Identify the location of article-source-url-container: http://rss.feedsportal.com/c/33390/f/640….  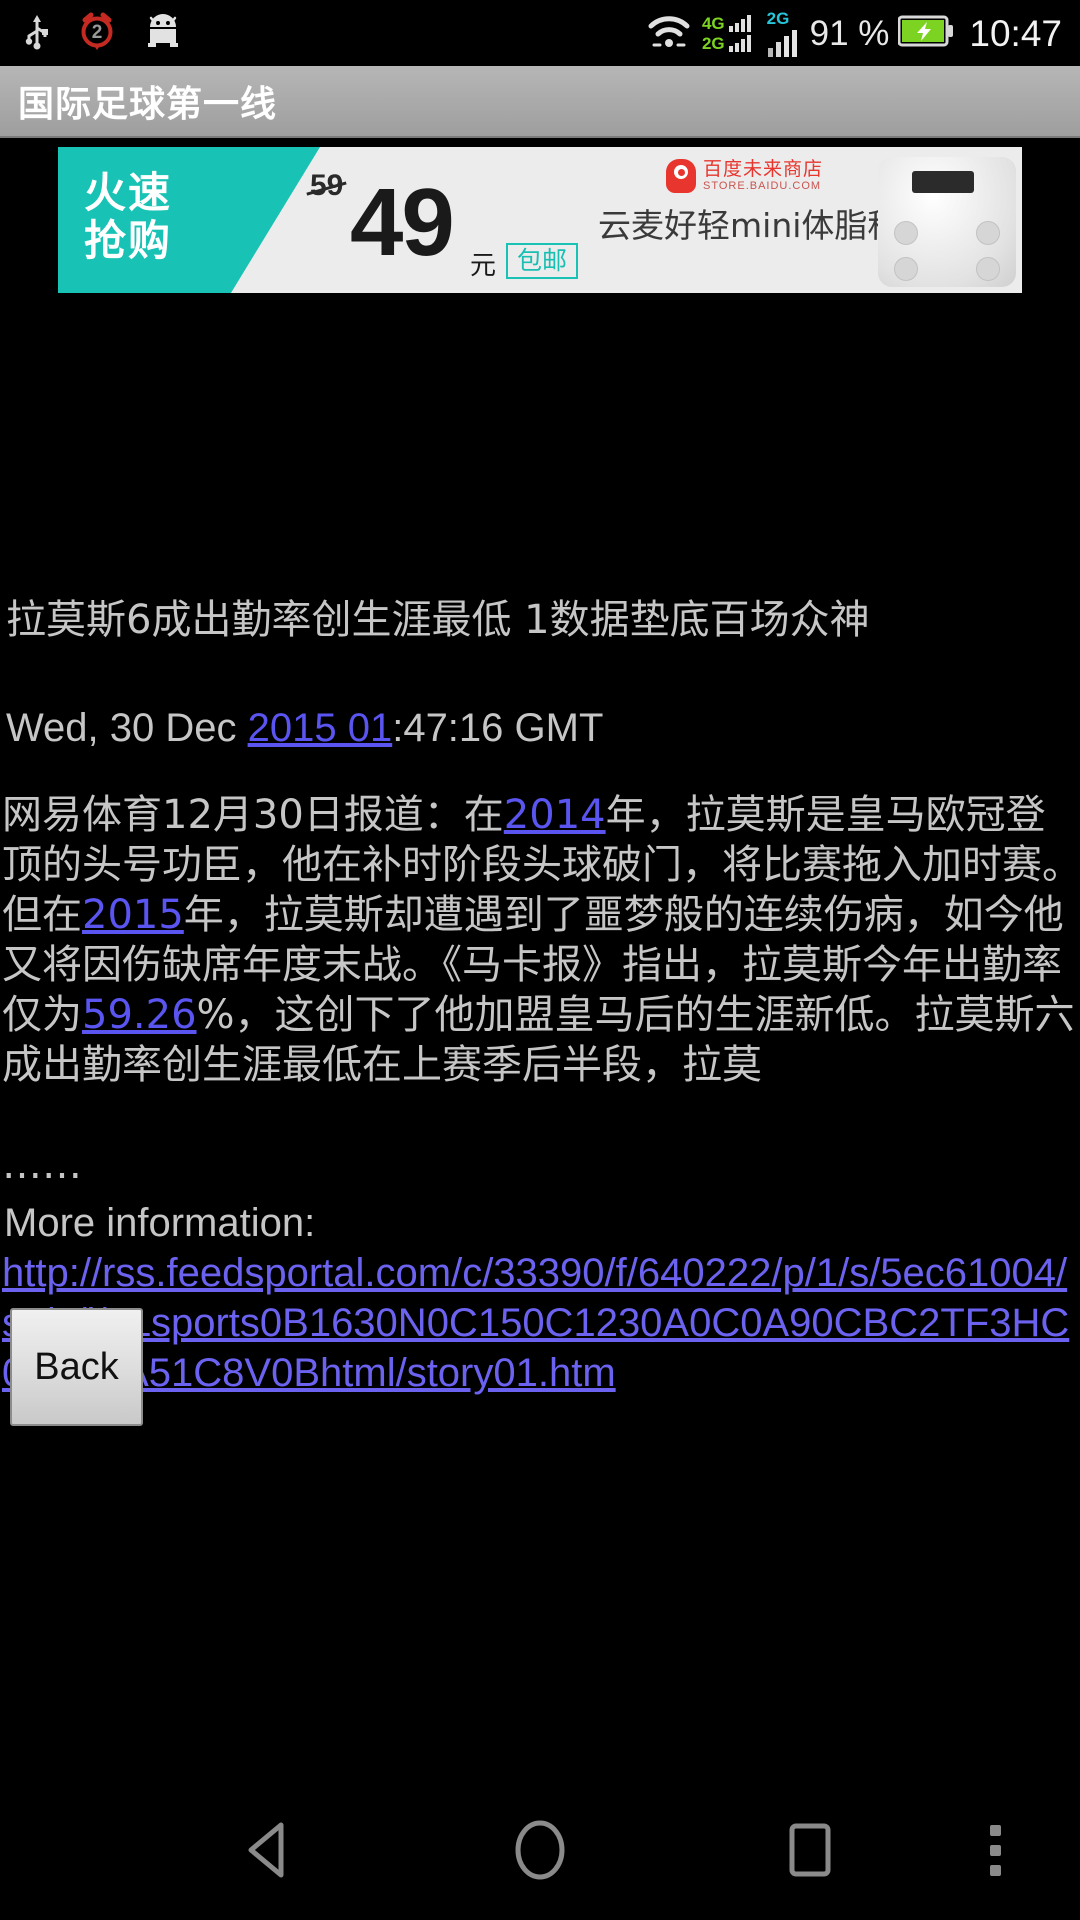
(540, 1323).